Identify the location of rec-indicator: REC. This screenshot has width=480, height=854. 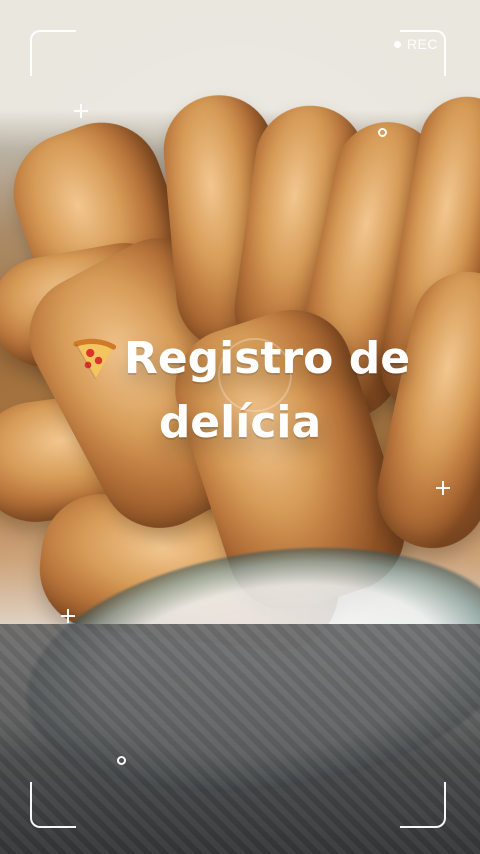
(415, 44).